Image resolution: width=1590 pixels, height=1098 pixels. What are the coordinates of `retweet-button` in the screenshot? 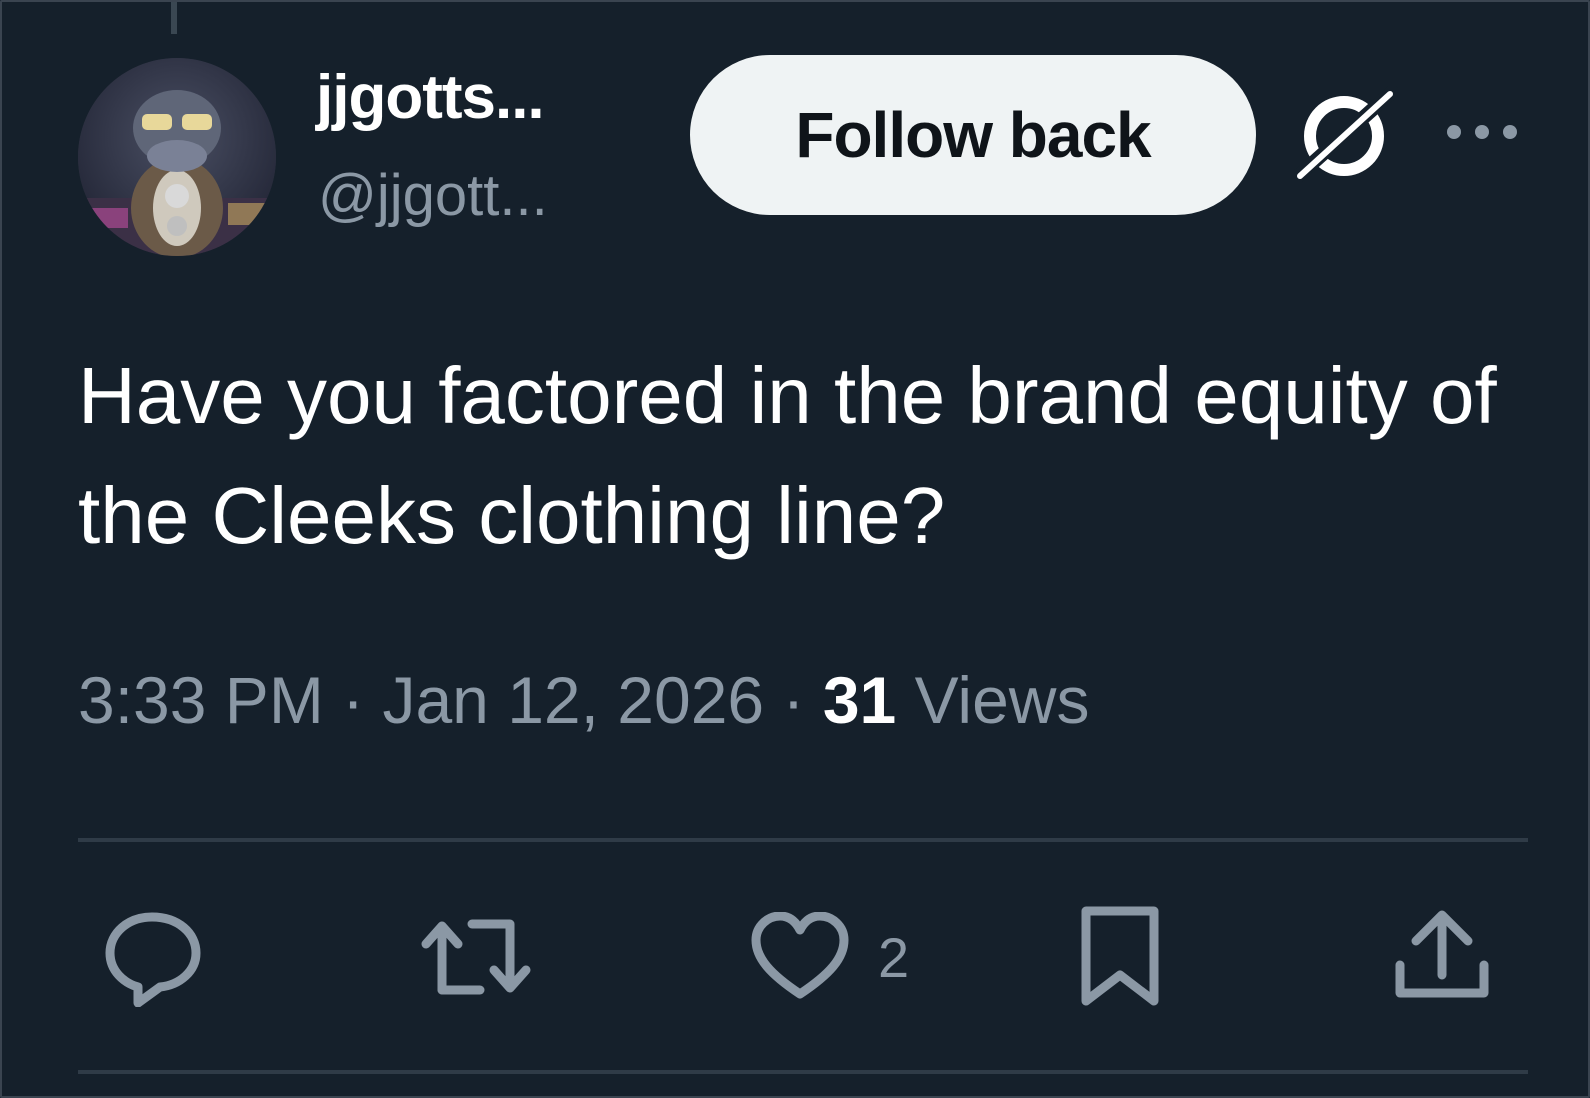 It's located at (476, 957).